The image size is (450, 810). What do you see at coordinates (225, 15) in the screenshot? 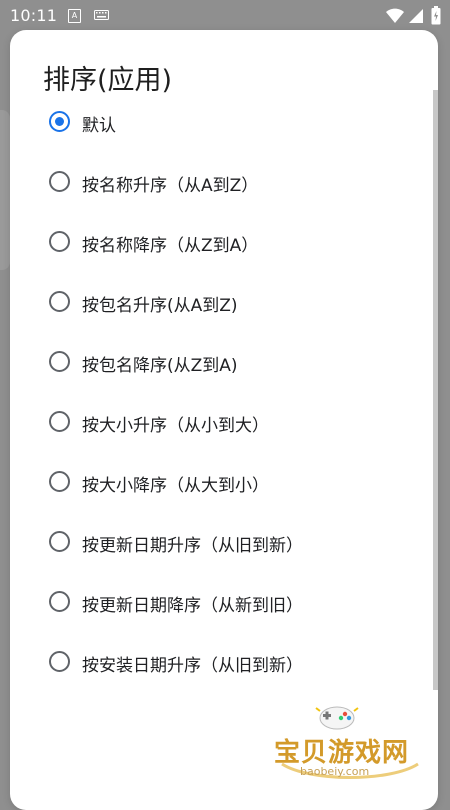
I see `status-bar: 10:11 A` at bounding box center [225, 15].